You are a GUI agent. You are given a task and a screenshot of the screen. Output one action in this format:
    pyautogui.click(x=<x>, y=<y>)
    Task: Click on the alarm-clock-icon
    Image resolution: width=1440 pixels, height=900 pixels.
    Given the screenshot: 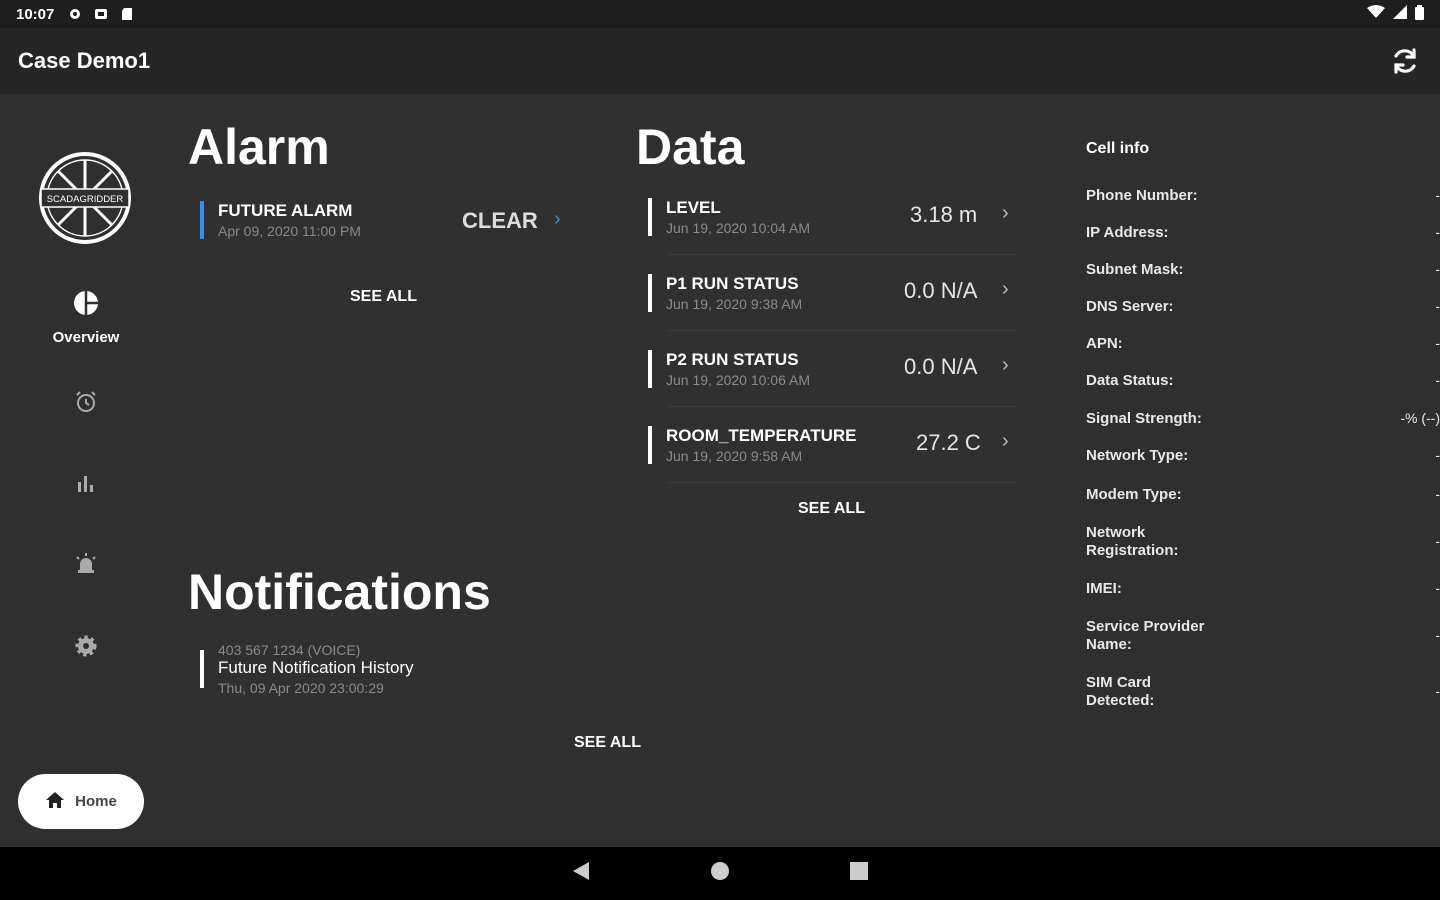 What is the action you would take?
    pyautogui.click(x=86, y=404)
    